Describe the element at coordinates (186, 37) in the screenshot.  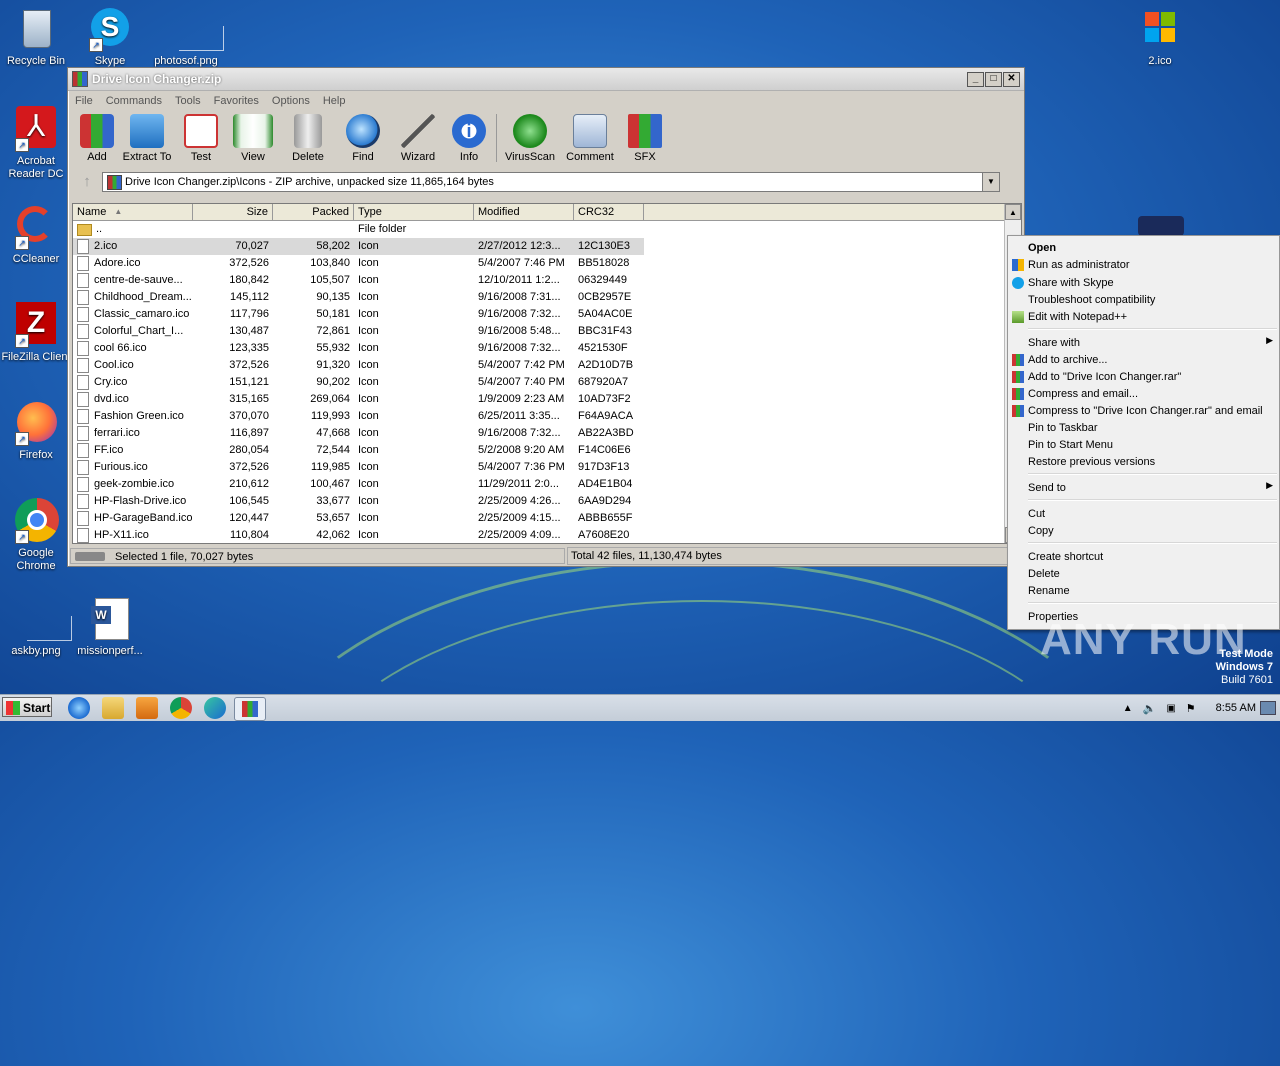
I see `desktop-icon-photosof: photosof.png` at that location.